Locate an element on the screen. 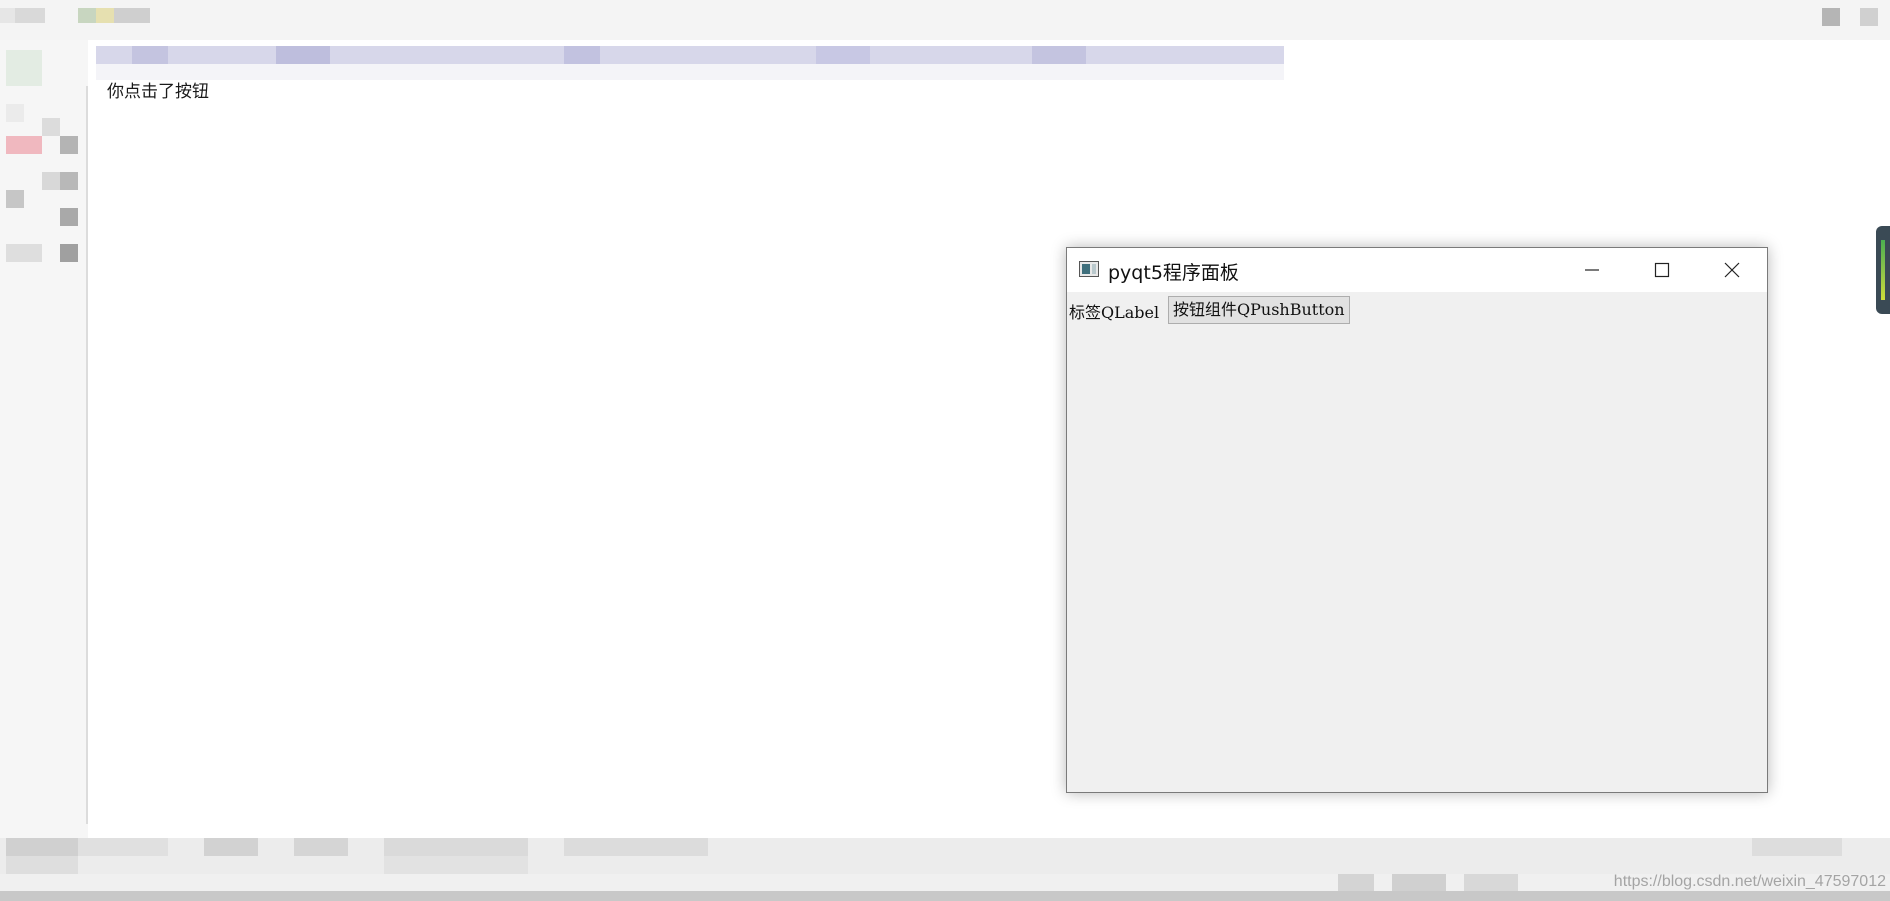 Image resolution: width=1890 pixels, height=901 pixels. maximize-button is located at coordinates (1662, 270).